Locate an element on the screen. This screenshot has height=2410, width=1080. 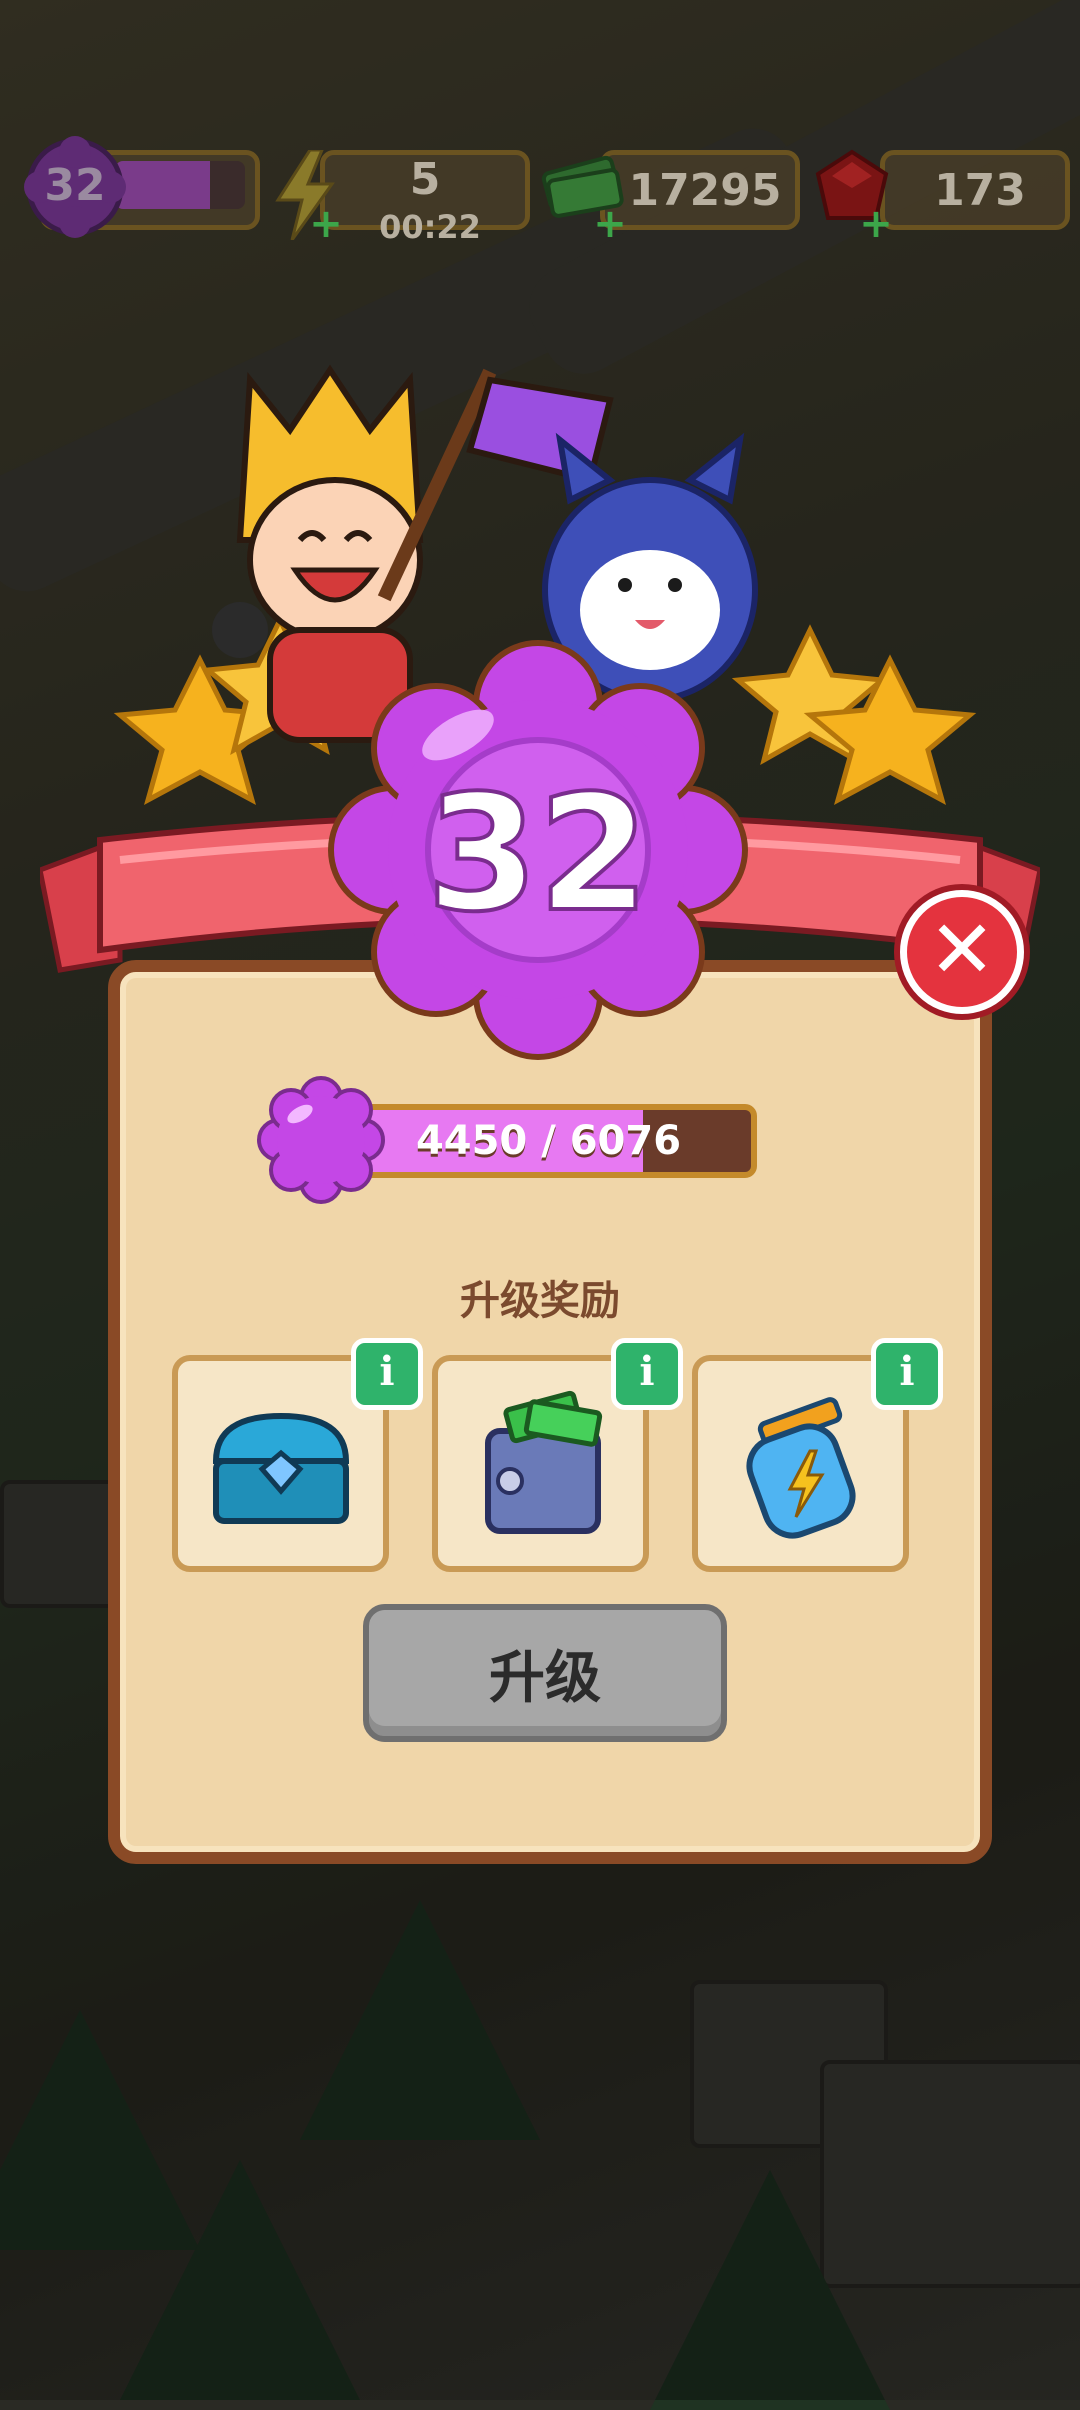
hud-gems-panel: 173 is located at coordinates (975, 190).